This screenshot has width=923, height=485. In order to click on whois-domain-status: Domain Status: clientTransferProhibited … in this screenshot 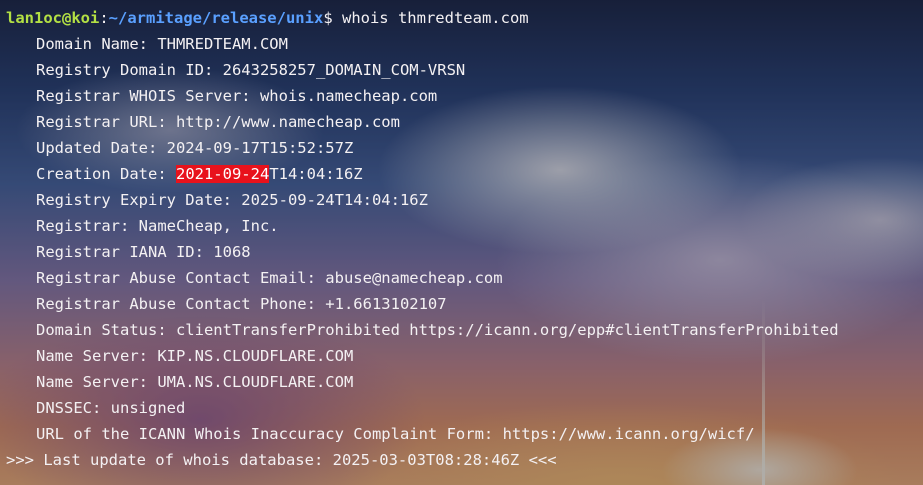, I will do `click(437, 330)`.